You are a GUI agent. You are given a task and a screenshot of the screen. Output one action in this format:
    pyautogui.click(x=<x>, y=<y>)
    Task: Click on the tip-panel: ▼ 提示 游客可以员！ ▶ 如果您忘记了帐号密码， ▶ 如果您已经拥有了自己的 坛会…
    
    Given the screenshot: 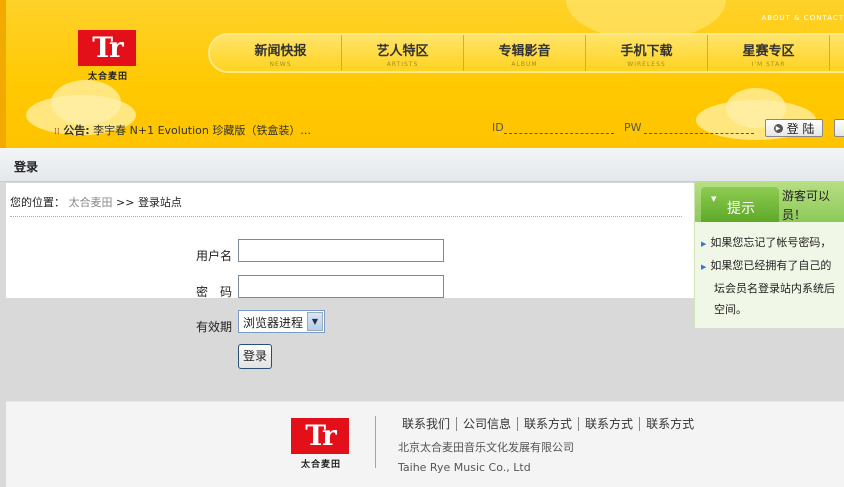 What is the action you would take?
    pyautogui.click(x=769, y=255)
    